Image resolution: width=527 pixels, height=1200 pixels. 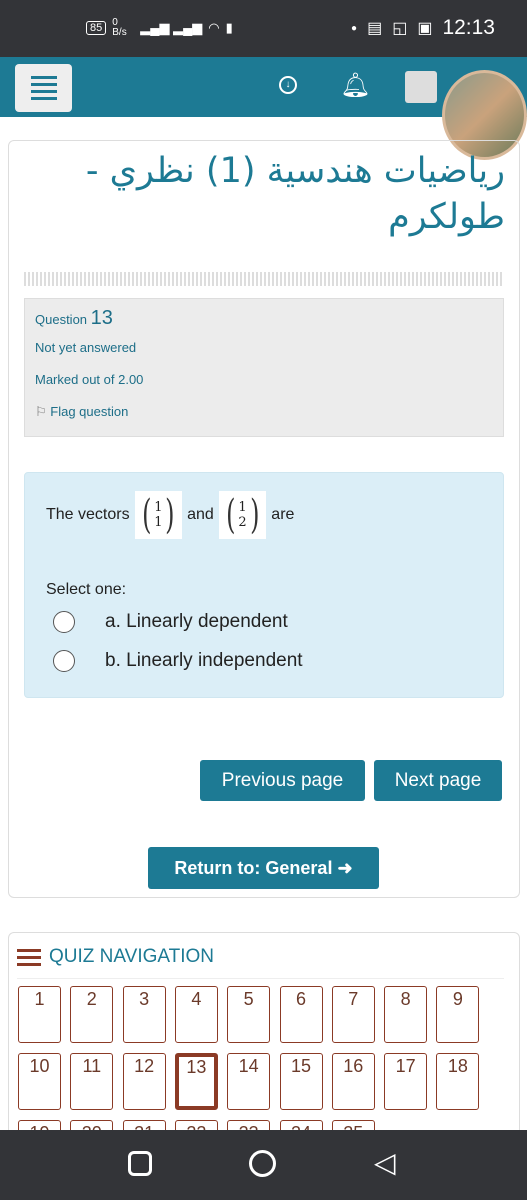 What do you see at coordinates (425, 28) in the screenshot?
I see `game-icon: ▣` at bounding box center [425, 28].